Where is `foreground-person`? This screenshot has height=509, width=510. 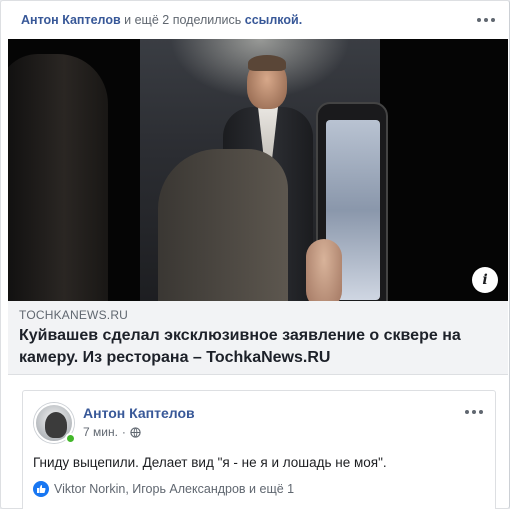 foreground-person is located at coordinates (58, 177).